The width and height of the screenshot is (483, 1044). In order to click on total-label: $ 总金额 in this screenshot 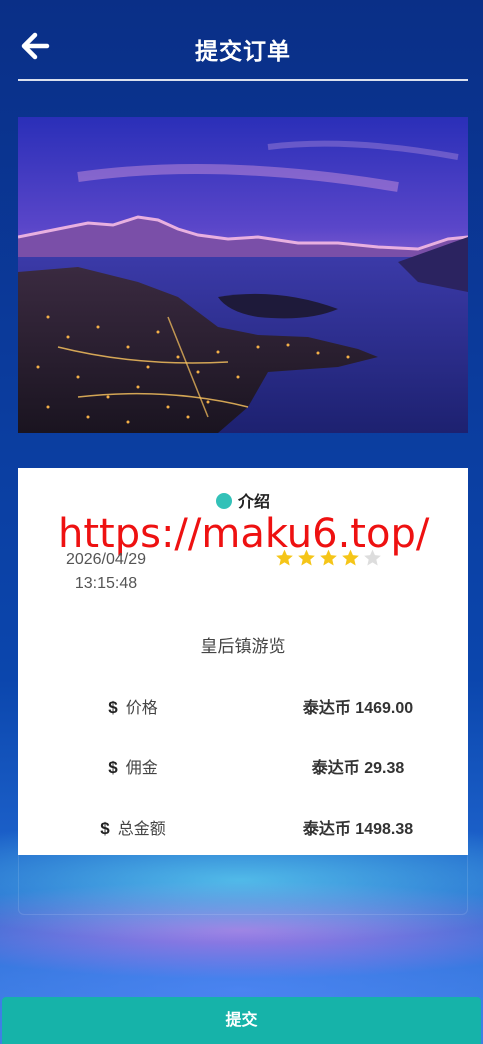, I will do `click(133, 828)`.